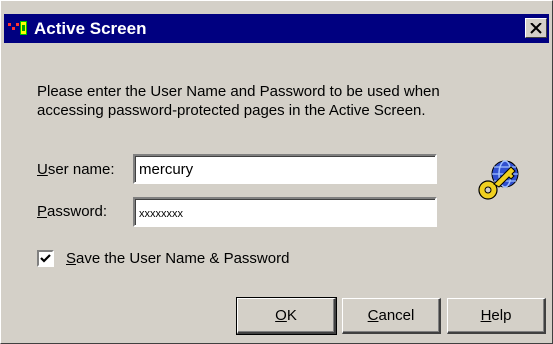  What do you see at coordinates (71, 258) in the screenshot?
I see `save-credentials-label-accel: S` at bounding box center [71, 258].